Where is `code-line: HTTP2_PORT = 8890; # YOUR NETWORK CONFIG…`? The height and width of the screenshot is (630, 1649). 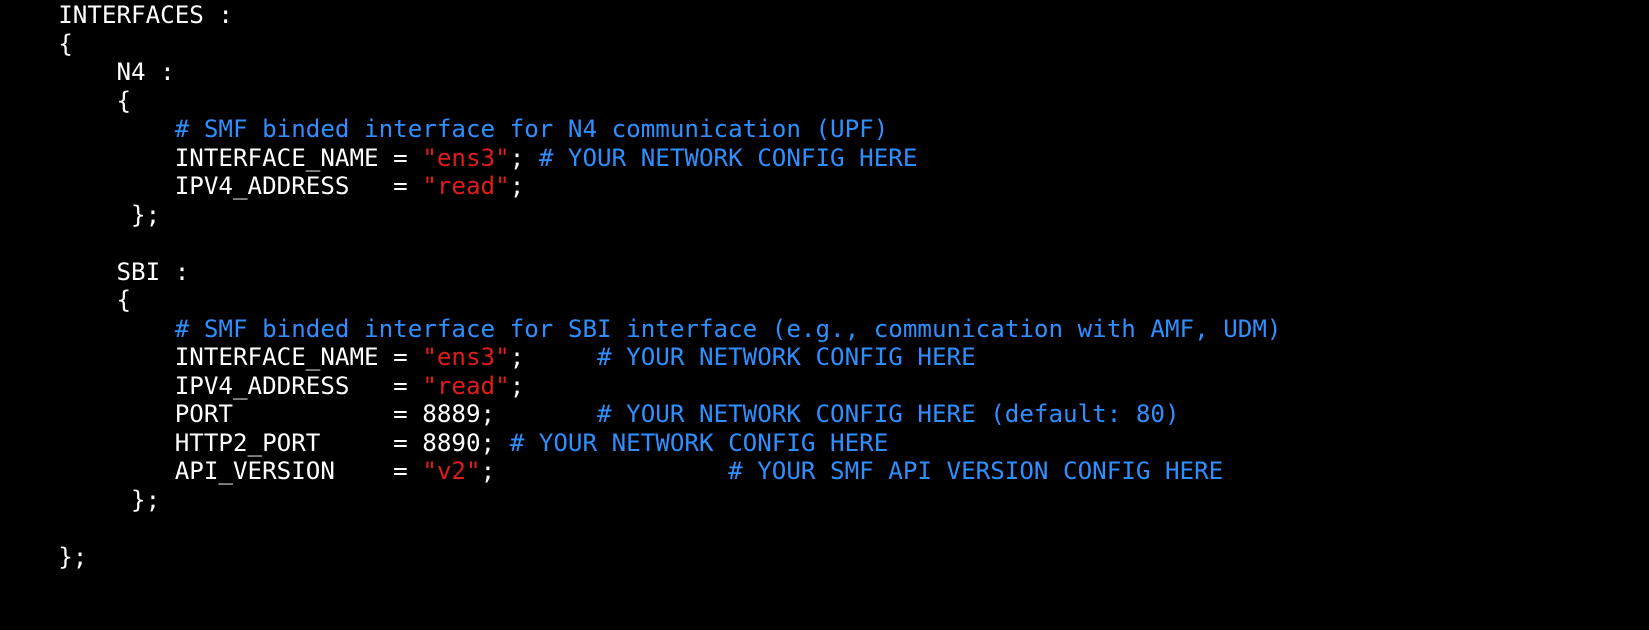
code-line: HTTP2_PORT = 8890; # YOUR NETWORK CONFIG… is located at coordinates (444, 443).